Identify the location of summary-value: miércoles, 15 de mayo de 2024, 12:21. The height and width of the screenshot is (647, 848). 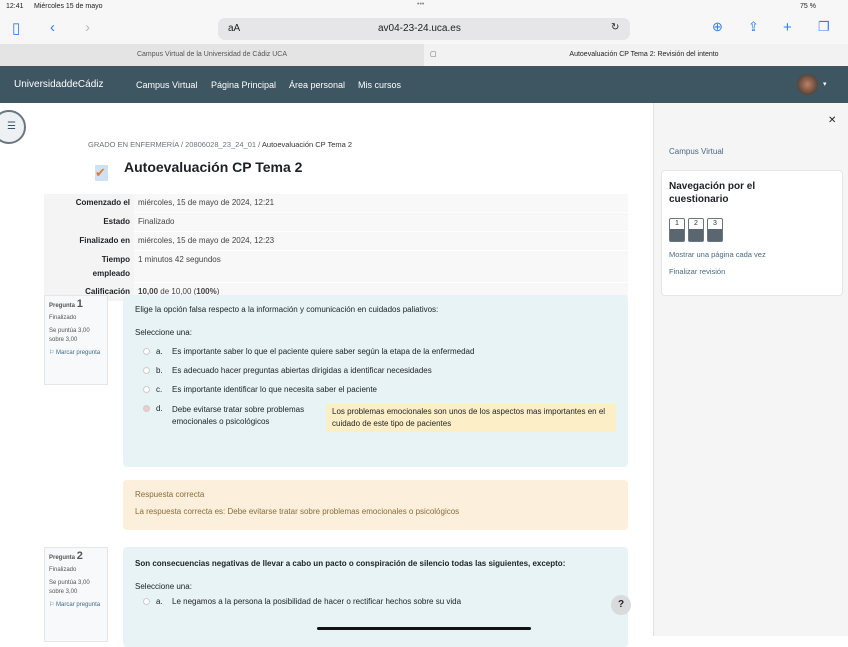
(381, 203).